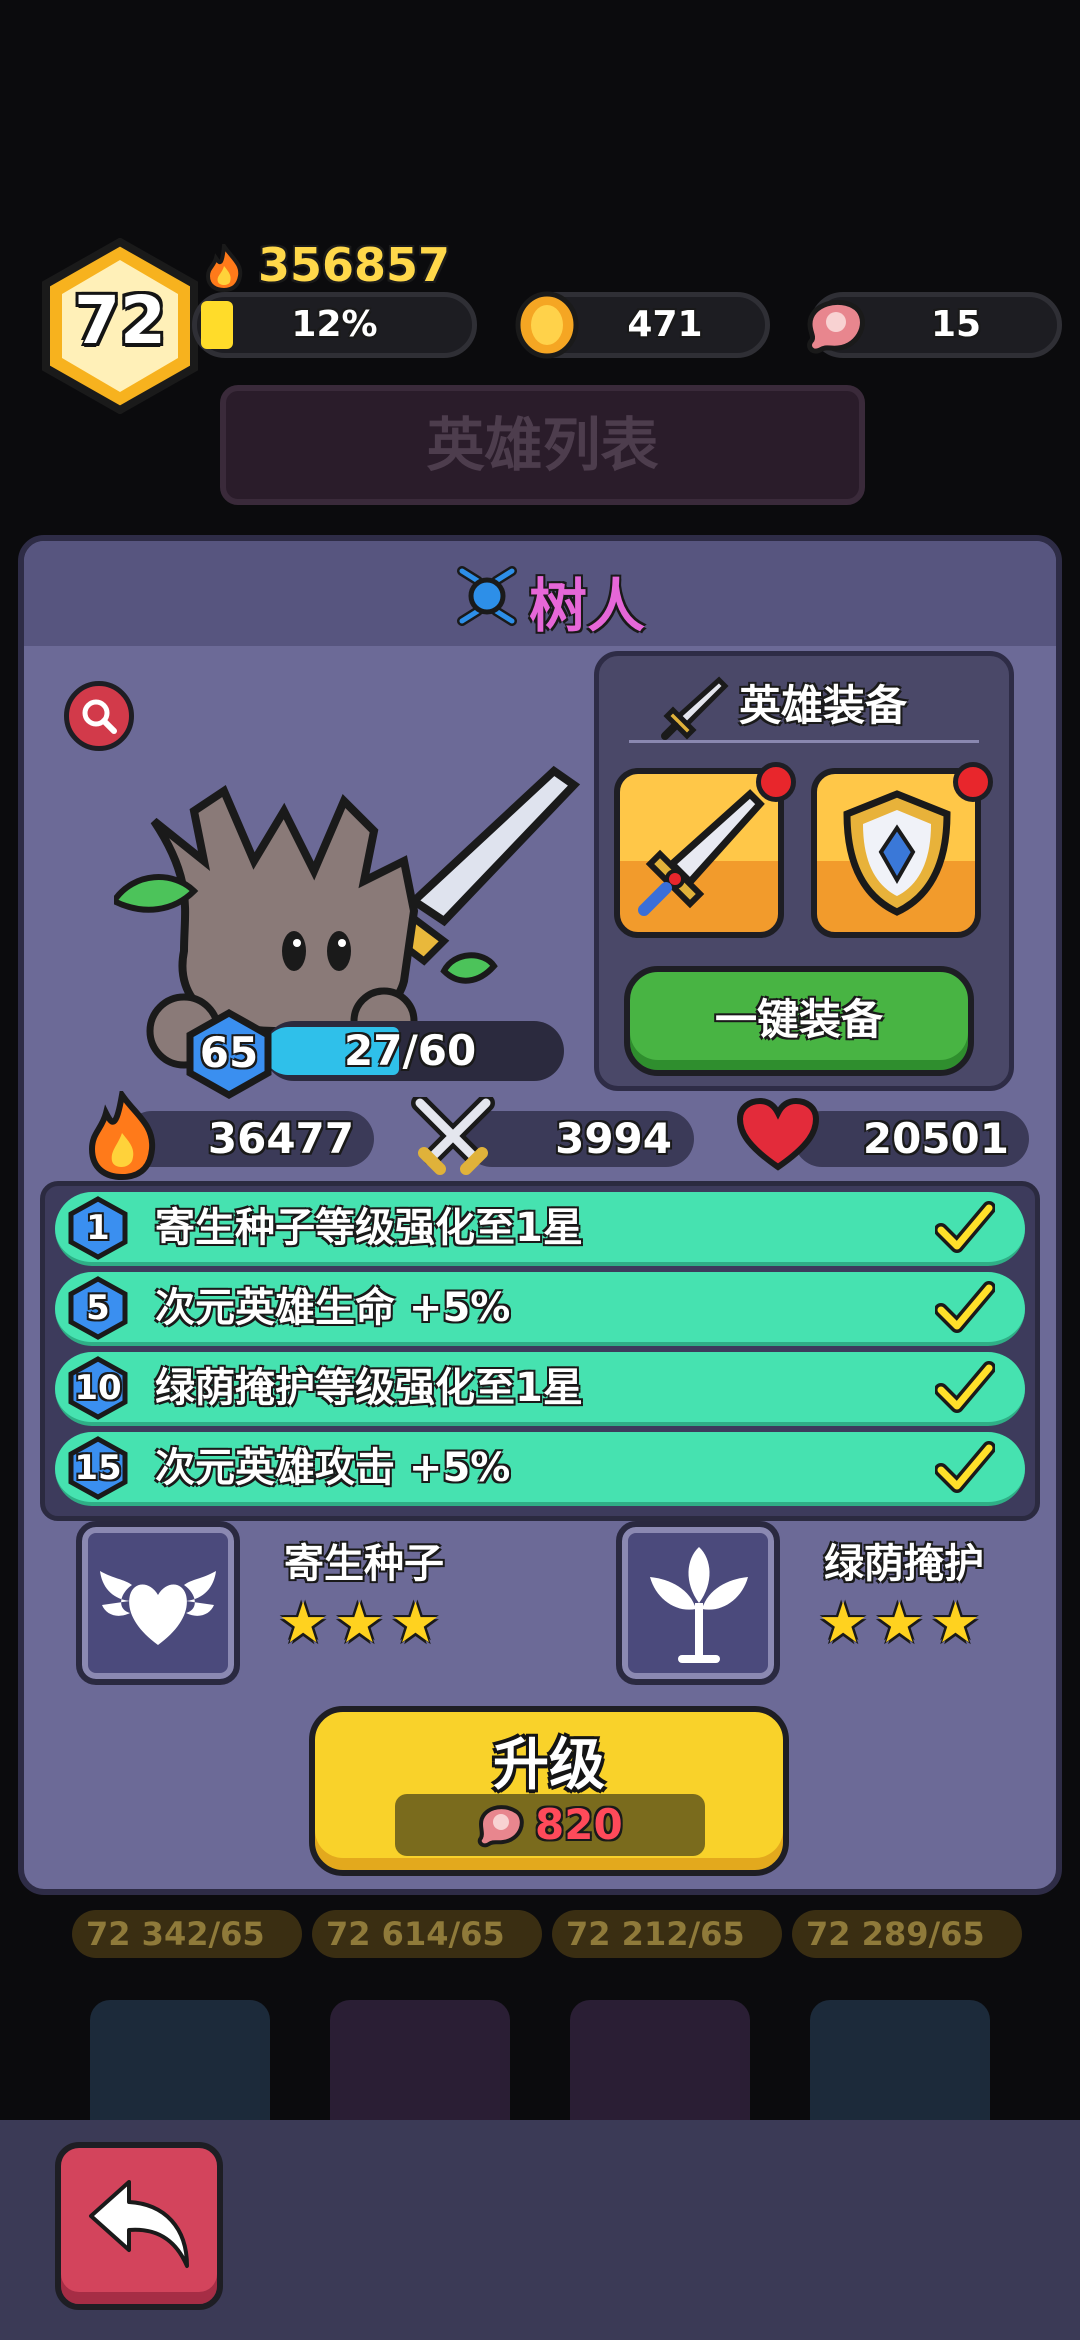  I want to click on hero-list-banner: 英雄列表, so click(542, 445).